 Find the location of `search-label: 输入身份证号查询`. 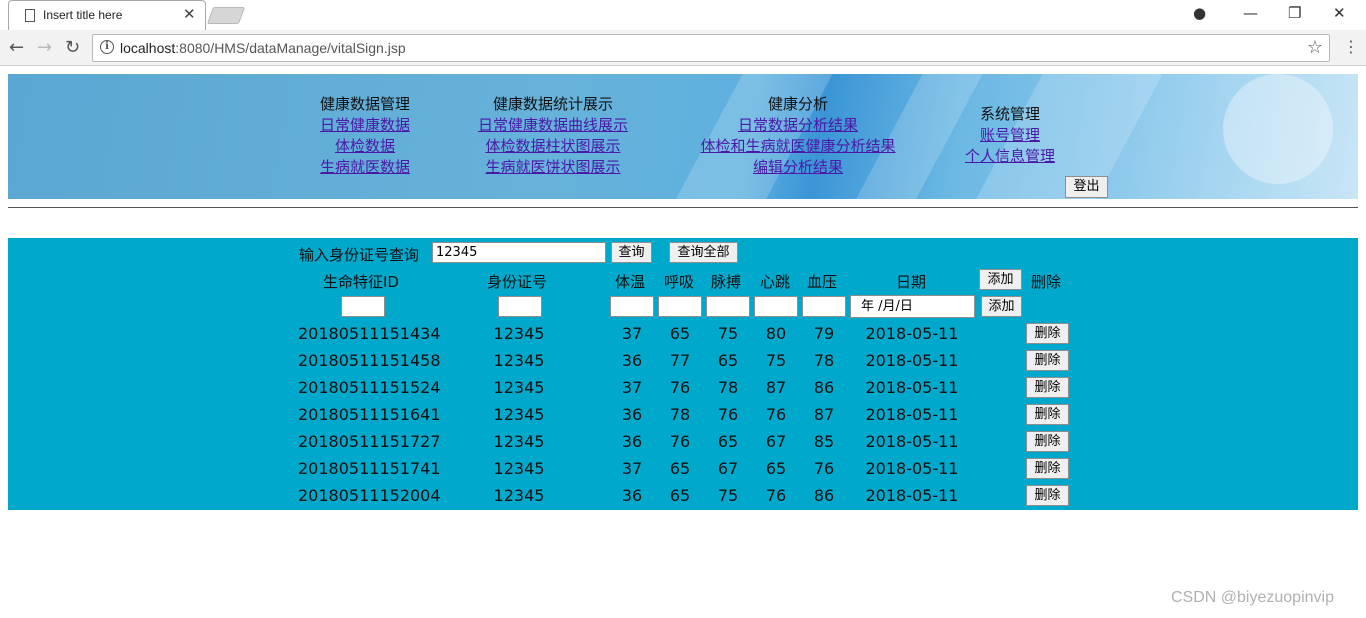

search-label: 输入身份证号查询 is located at coordinates (359, 255).